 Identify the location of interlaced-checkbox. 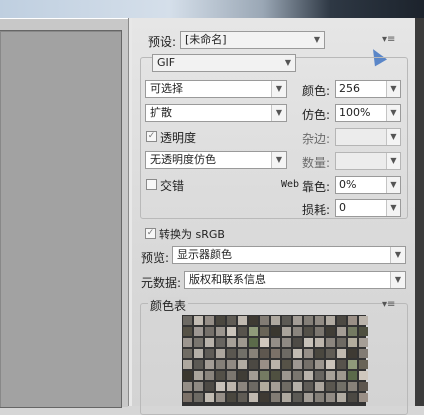
(151, 184).